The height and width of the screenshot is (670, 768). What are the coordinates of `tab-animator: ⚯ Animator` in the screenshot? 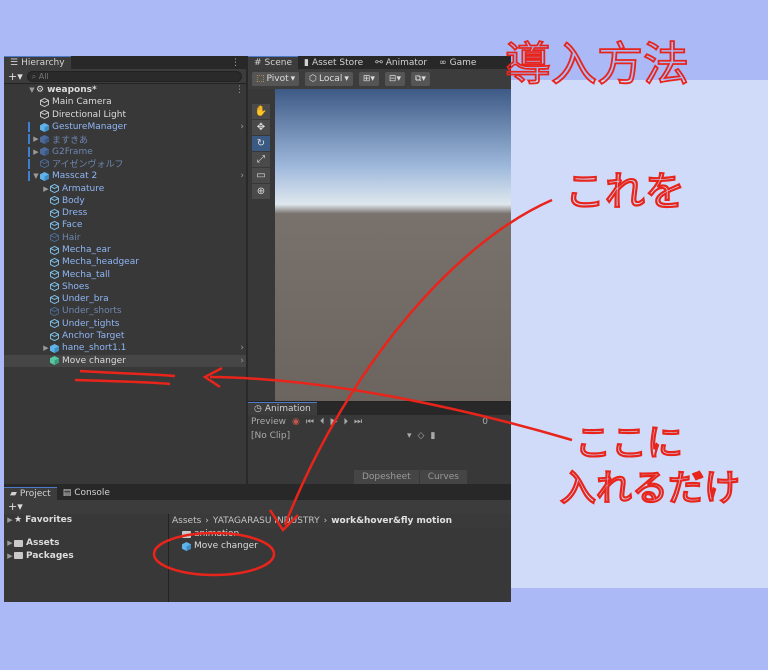 It's located at (401, 62).